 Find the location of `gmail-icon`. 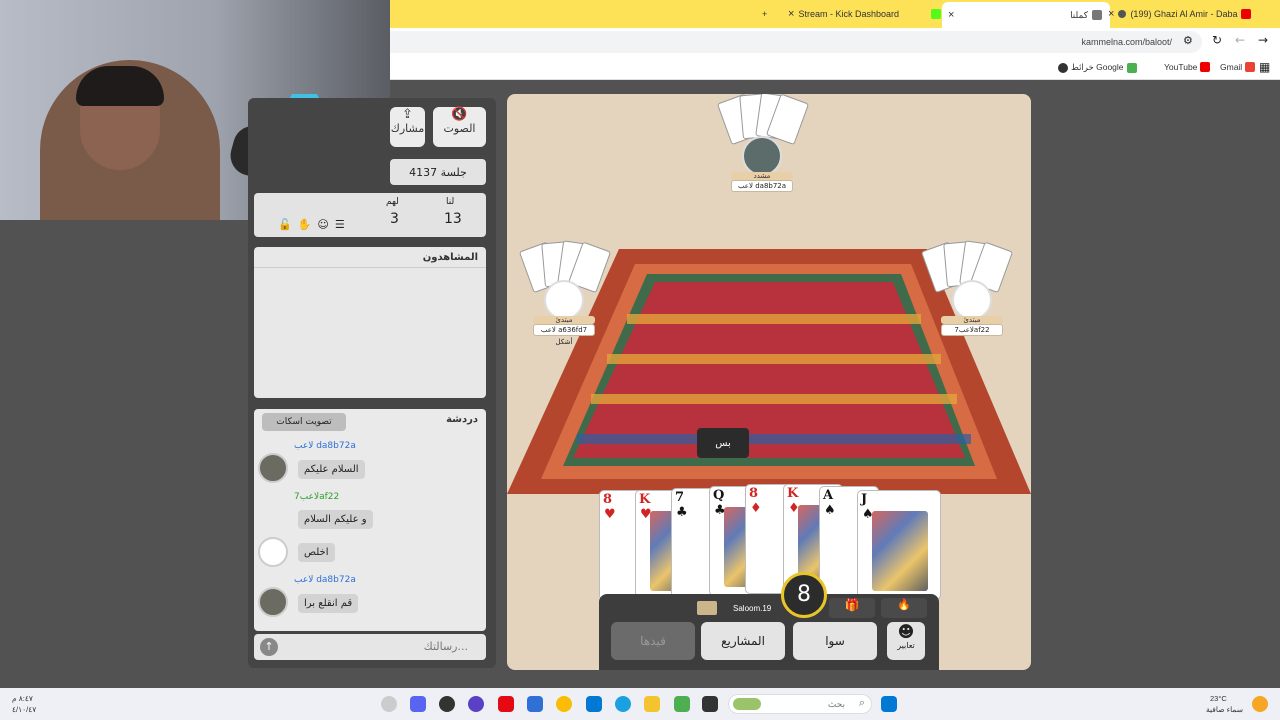

gmail-icon is located at coordinates (1250, 67).